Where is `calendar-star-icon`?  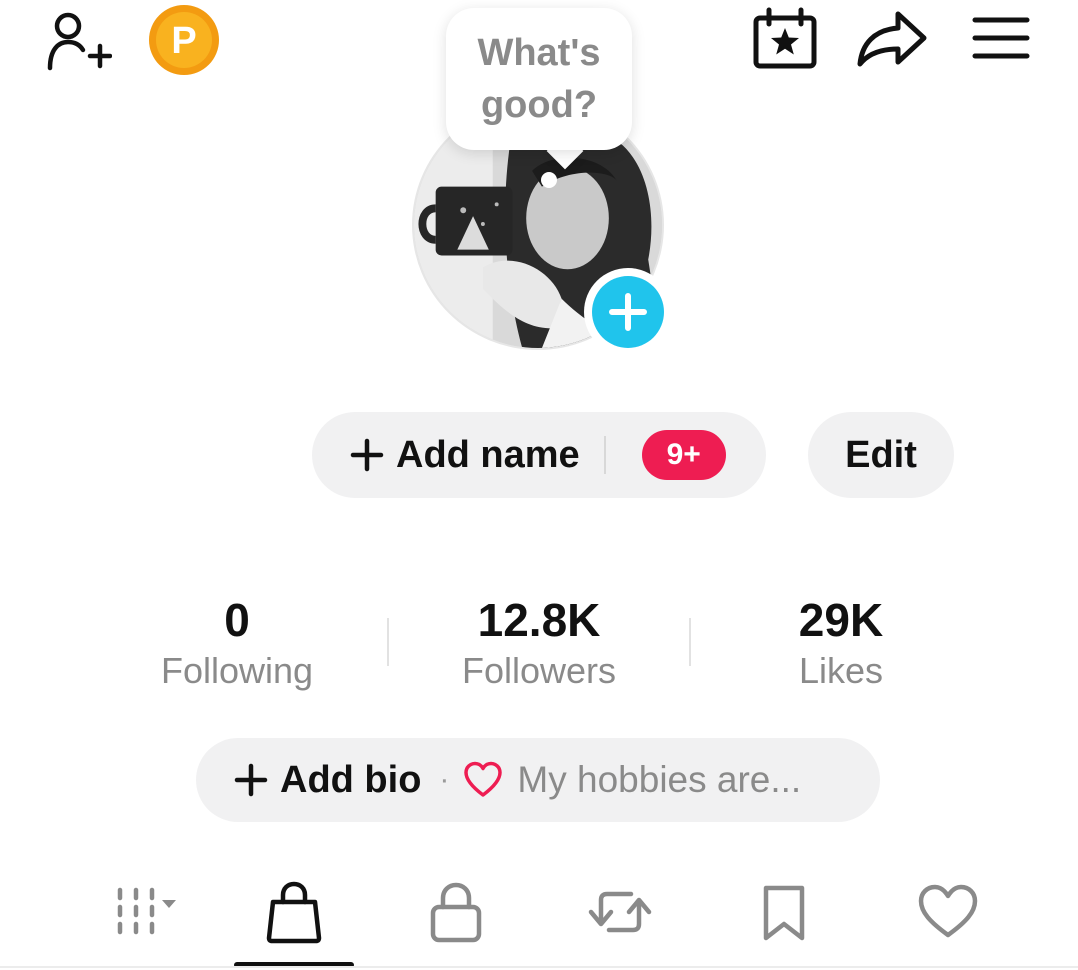 calendar-star-icon is located at coordinates (785, 38).